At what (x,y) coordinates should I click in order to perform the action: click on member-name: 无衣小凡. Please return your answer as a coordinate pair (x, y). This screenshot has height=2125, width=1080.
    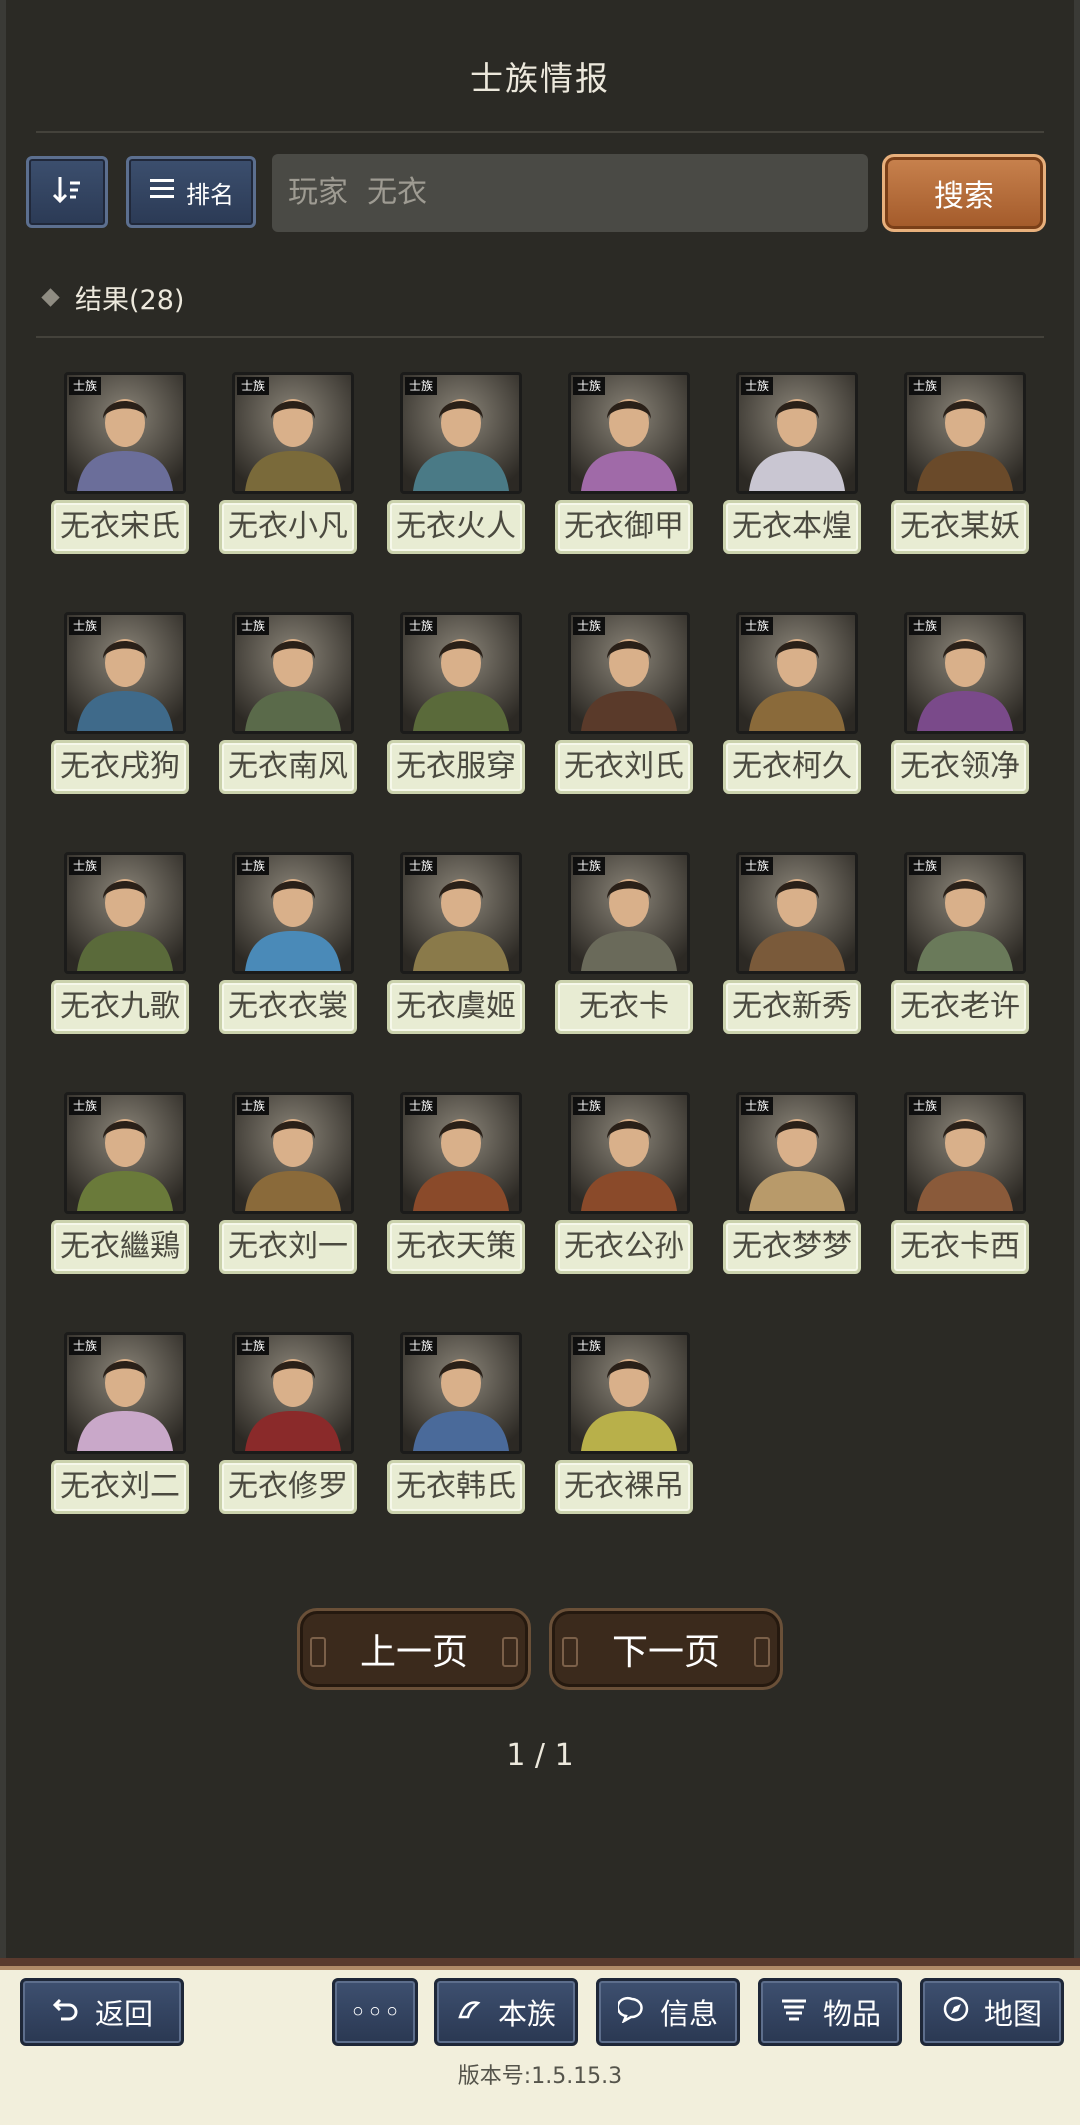
    Looking at the image, I should click on (288, 527).